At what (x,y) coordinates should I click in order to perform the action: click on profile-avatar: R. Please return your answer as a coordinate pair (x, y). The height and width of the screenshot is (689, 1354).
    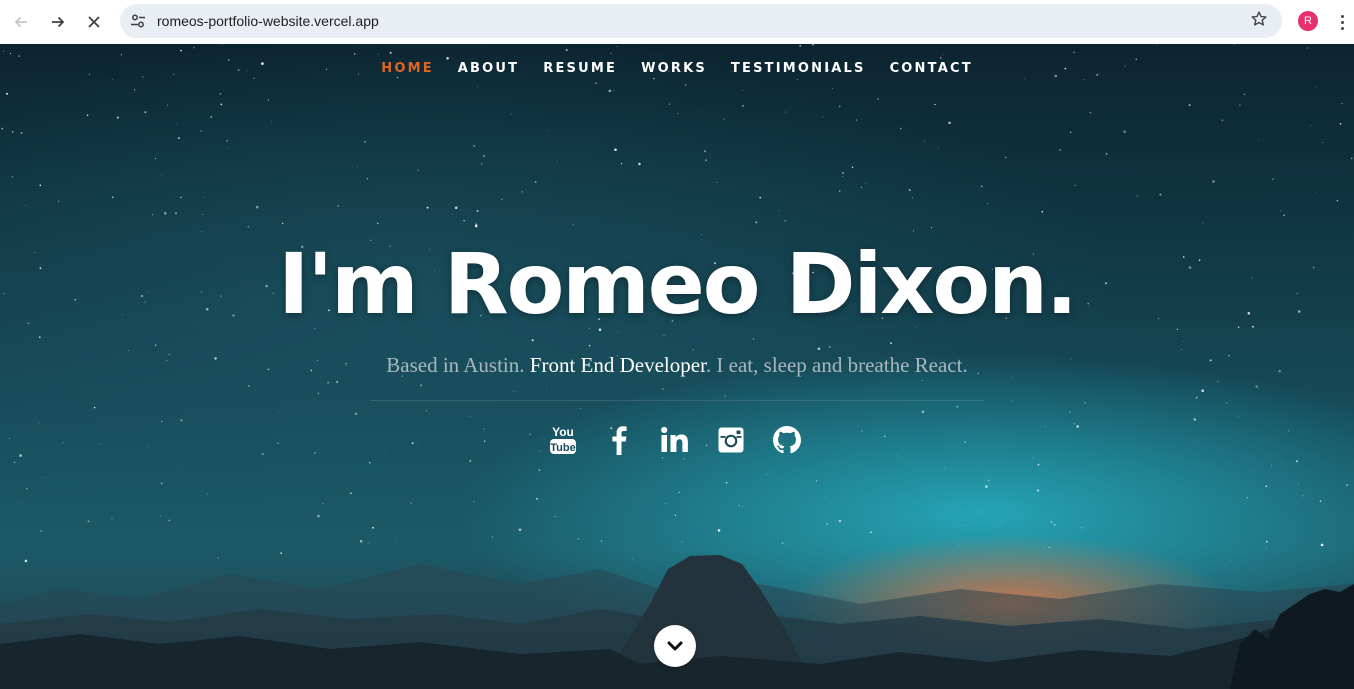
    Looking at the image, I should click on (1308, 21).